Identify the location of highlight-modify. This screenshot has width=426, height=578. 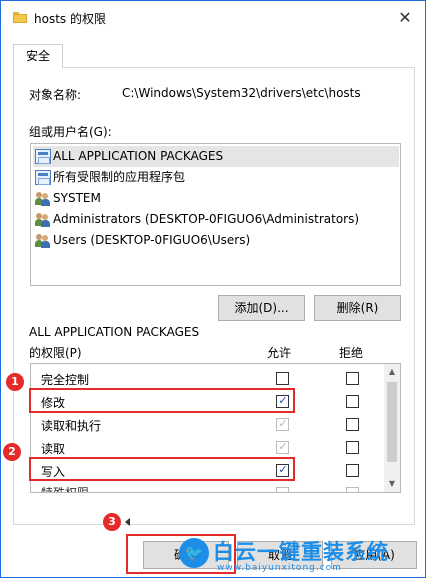
(162, 400).